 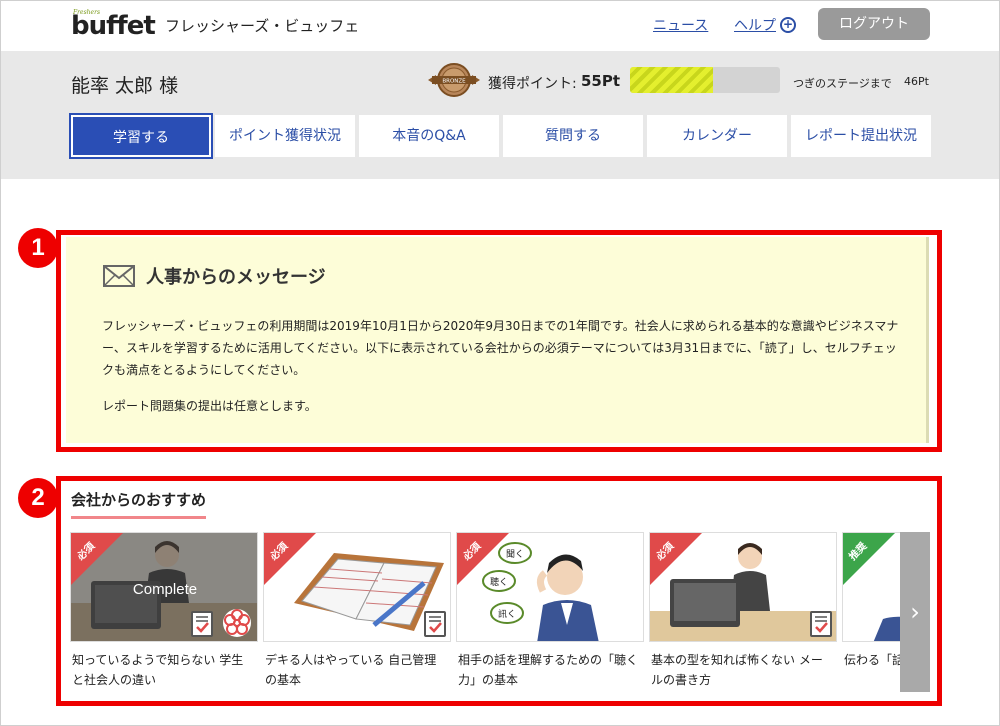 I want to click on bronze-badge-icon: BRONZE, so click(x=454, y=80).